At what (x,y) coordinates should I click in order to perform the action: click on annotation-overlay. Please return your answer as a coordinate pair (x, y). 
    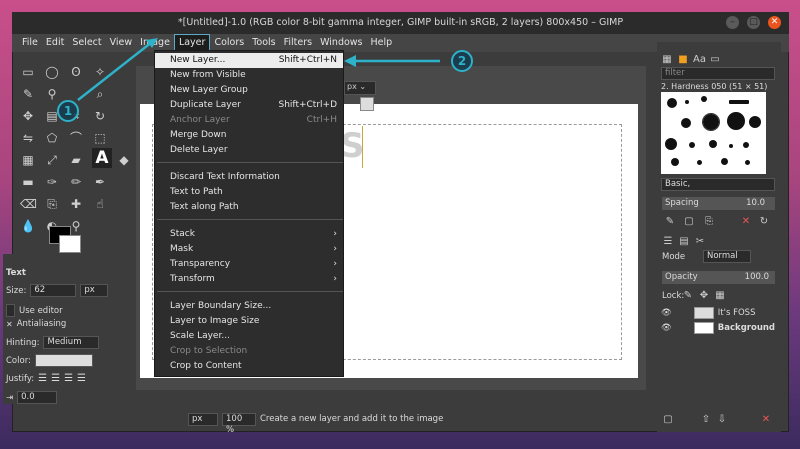
    Looking at the image, I should click on (258, 69).